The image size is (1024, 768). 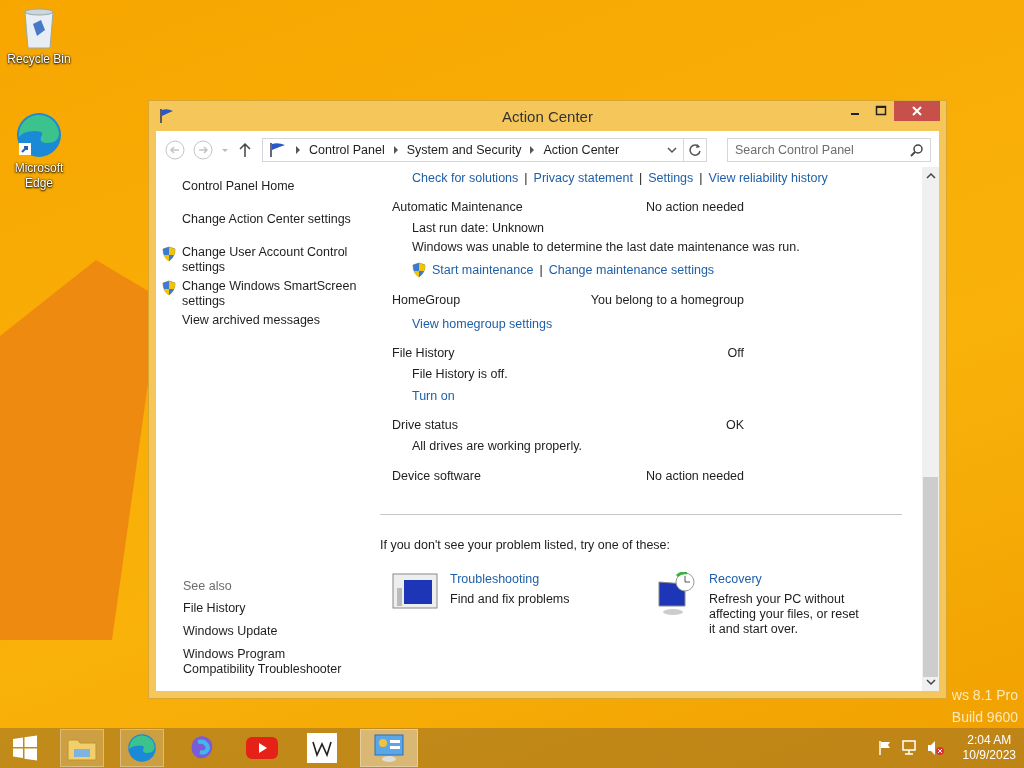 What do you see at coordinates (547, 116) in the screenshot?
I see `window-title: Action Center` at bounding box center [547, 116].